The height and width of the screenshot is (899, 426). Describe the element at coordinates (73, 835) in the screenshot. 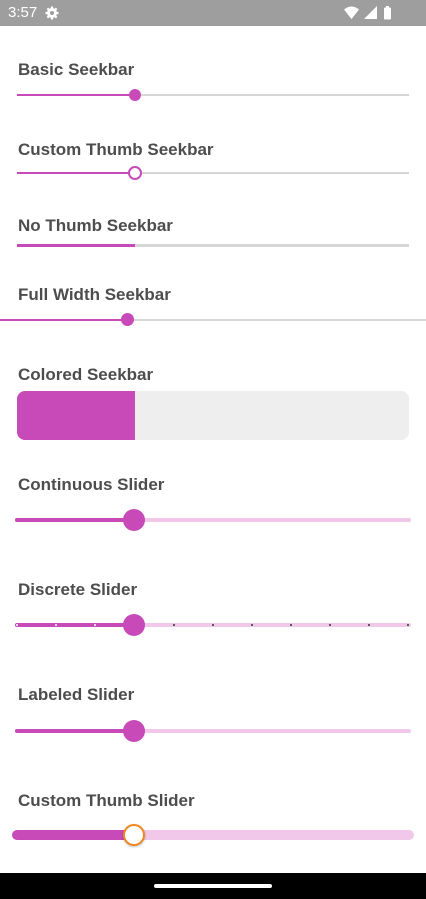

I see `custom-thumb-slider-active-track` at that location.